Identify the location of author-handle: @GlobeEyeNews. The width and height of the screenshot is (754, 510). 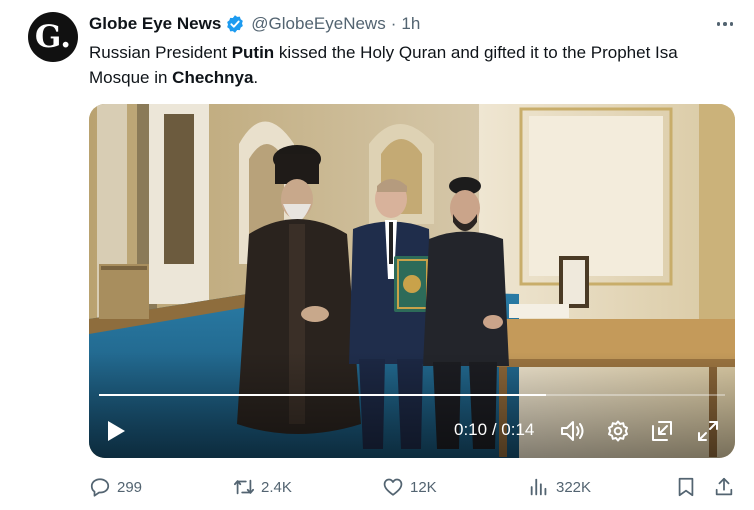
(318, 24).